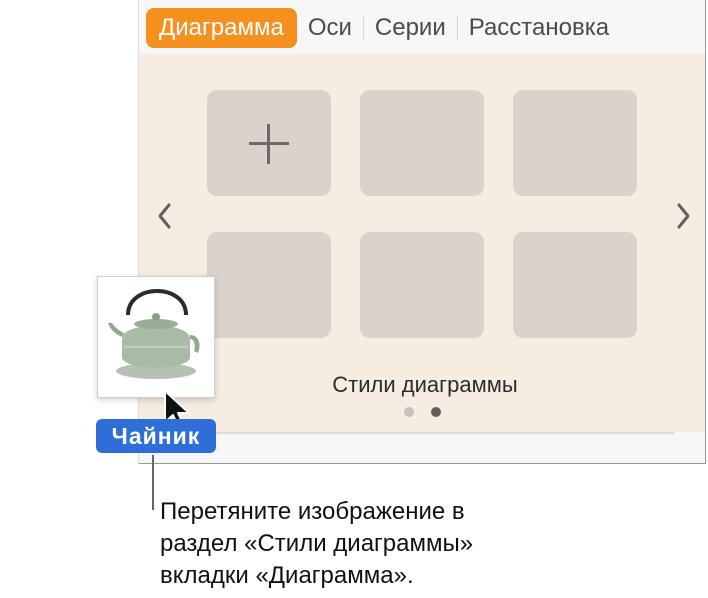  What do you see at coordinates (539, 28) in the screenshot?
I see `tab-arrange: Расстановка` at bounding box center [539, 28].